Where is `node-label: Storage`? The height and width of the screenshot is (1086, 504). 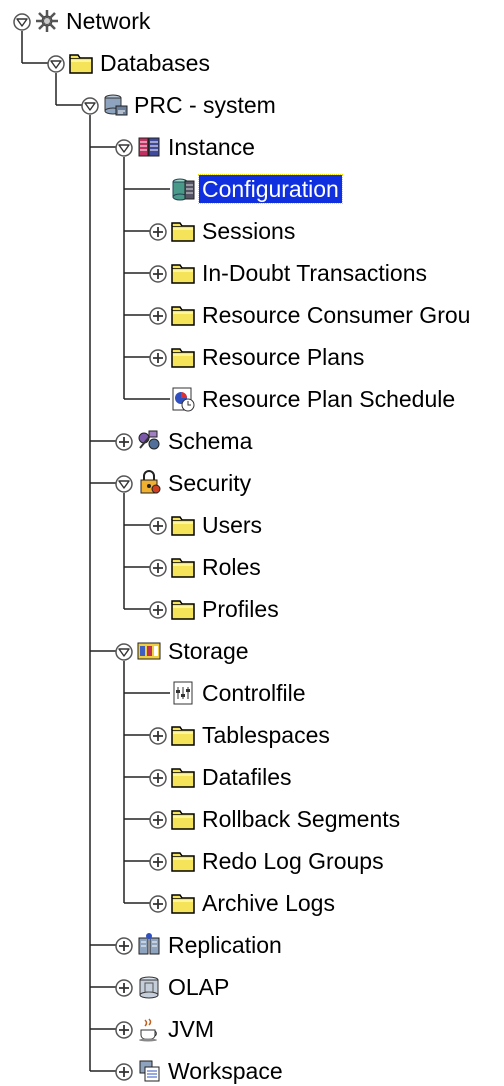 node-label: Storage is located at coordinates (208, 651).